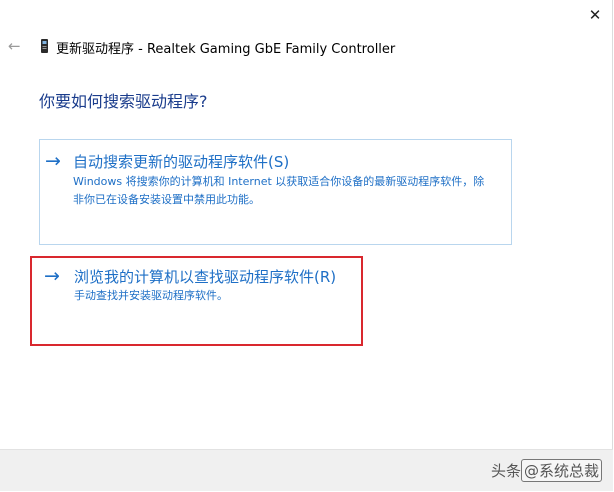 This screenshot has width=614, height=492. What do you see at coordinates (568, 471) in the screenshot?
I see `watermark-name: 系统总裁` at bounding box center [568, 471].